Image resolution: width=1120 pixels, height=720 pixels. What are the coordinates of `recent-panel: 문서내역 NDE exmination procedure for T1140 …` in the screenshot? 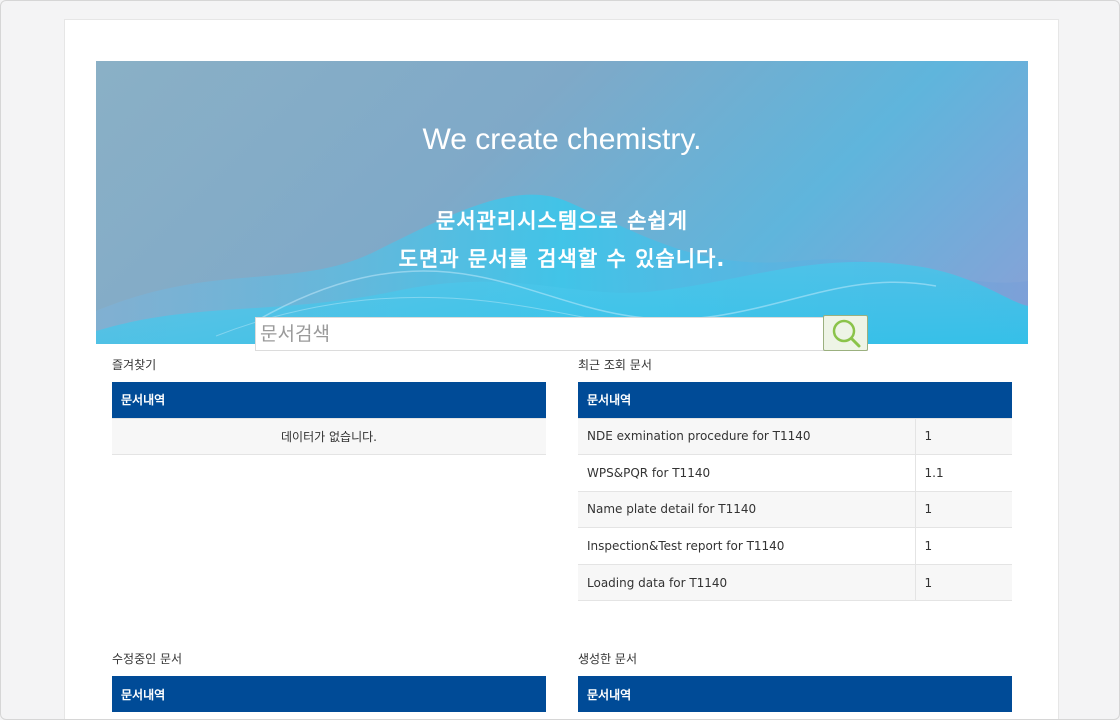 It's located at (795, 492).